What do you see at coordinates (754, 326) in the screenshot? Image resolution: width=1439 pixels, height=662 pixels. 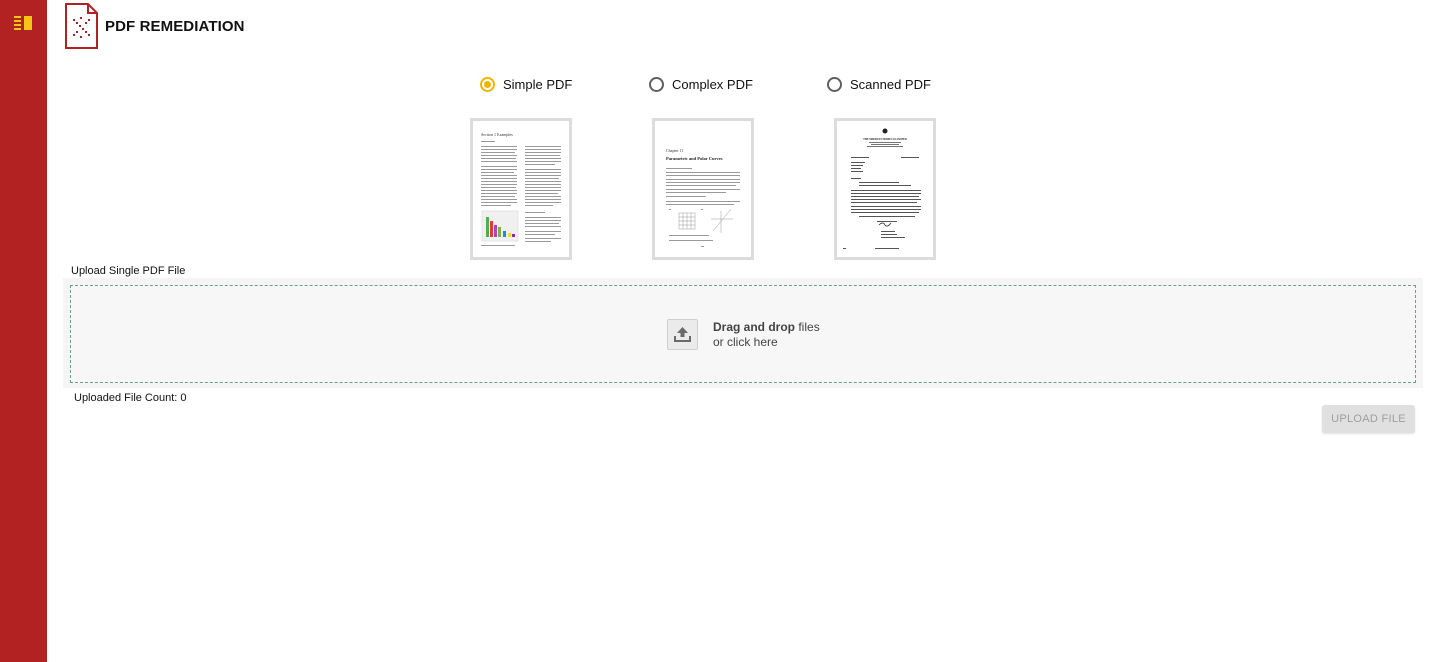 I see `dropzone-bold-text: Drag and drop` at bounding box center [754, 326].